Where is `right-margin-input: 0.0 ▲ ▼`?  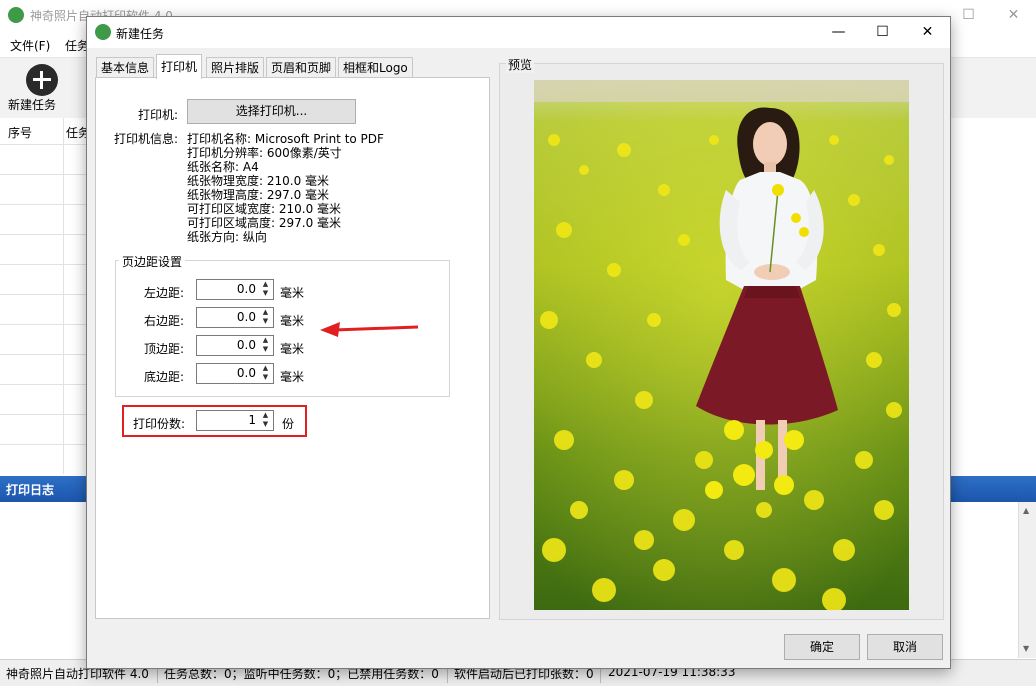
right-margin-input: 0.0 ▲ ▼ is located at coordinates (235, 317).